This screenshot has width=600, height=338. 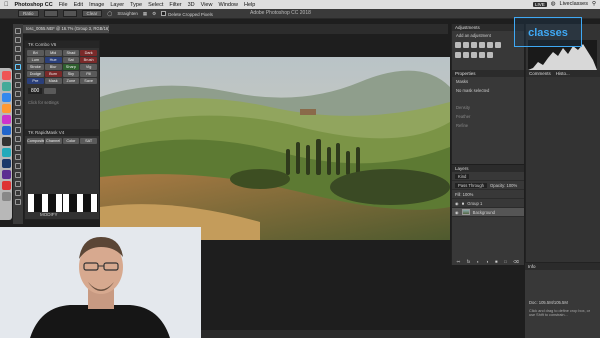 I want to click on kind-filter-select: Kind, so click(x=462, y=176).